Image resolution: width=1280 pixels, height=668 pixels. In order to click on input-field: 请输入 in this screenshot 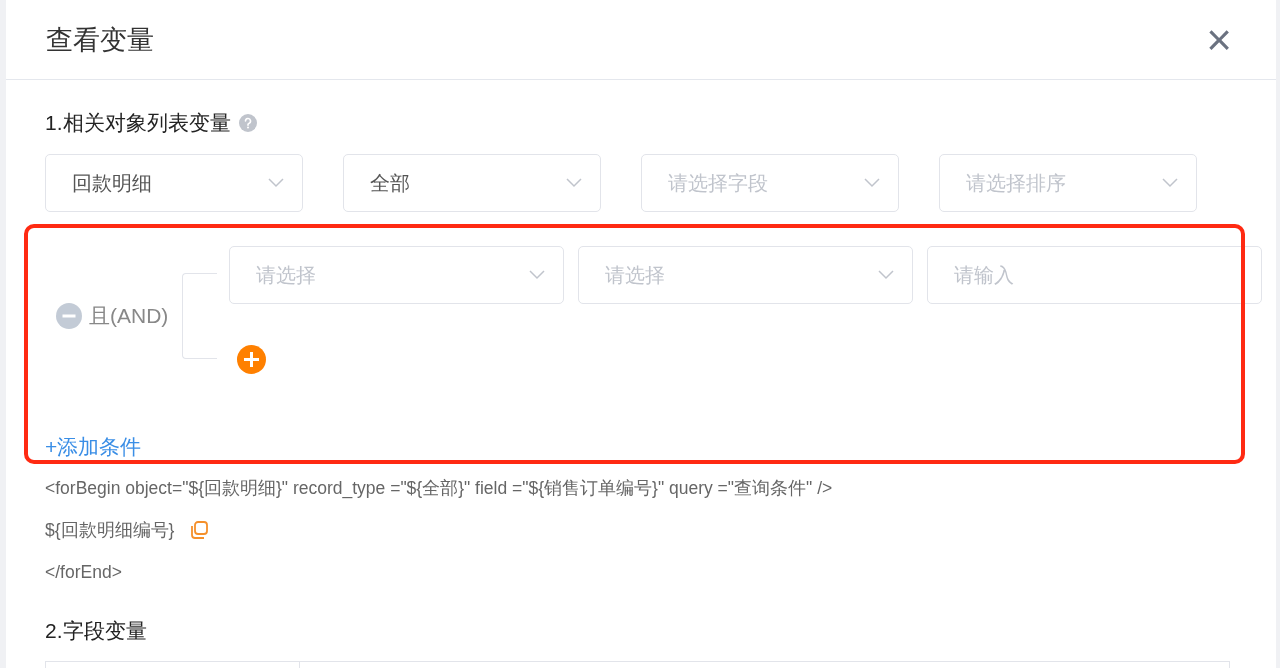, I will do `click(1095, 275)`.